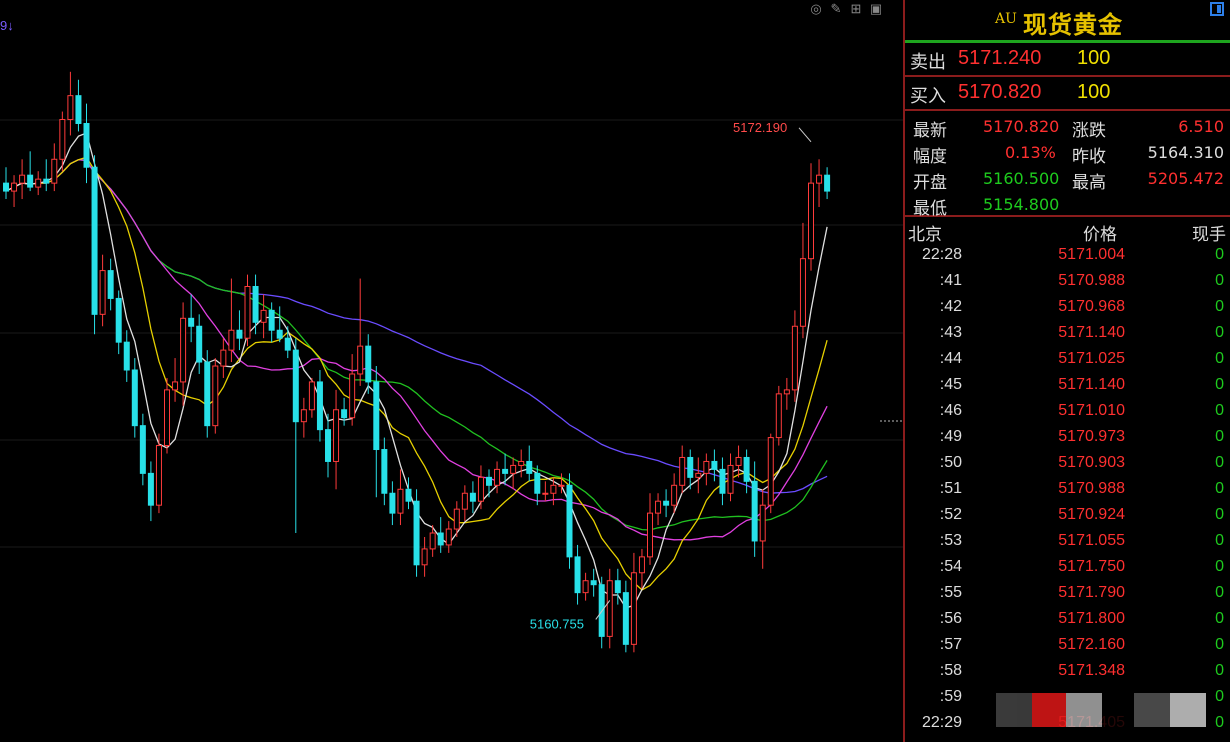  Describe the element at coordinates (1006, 19) in the screenshot. I see `symbol-tag: AU` at that location.